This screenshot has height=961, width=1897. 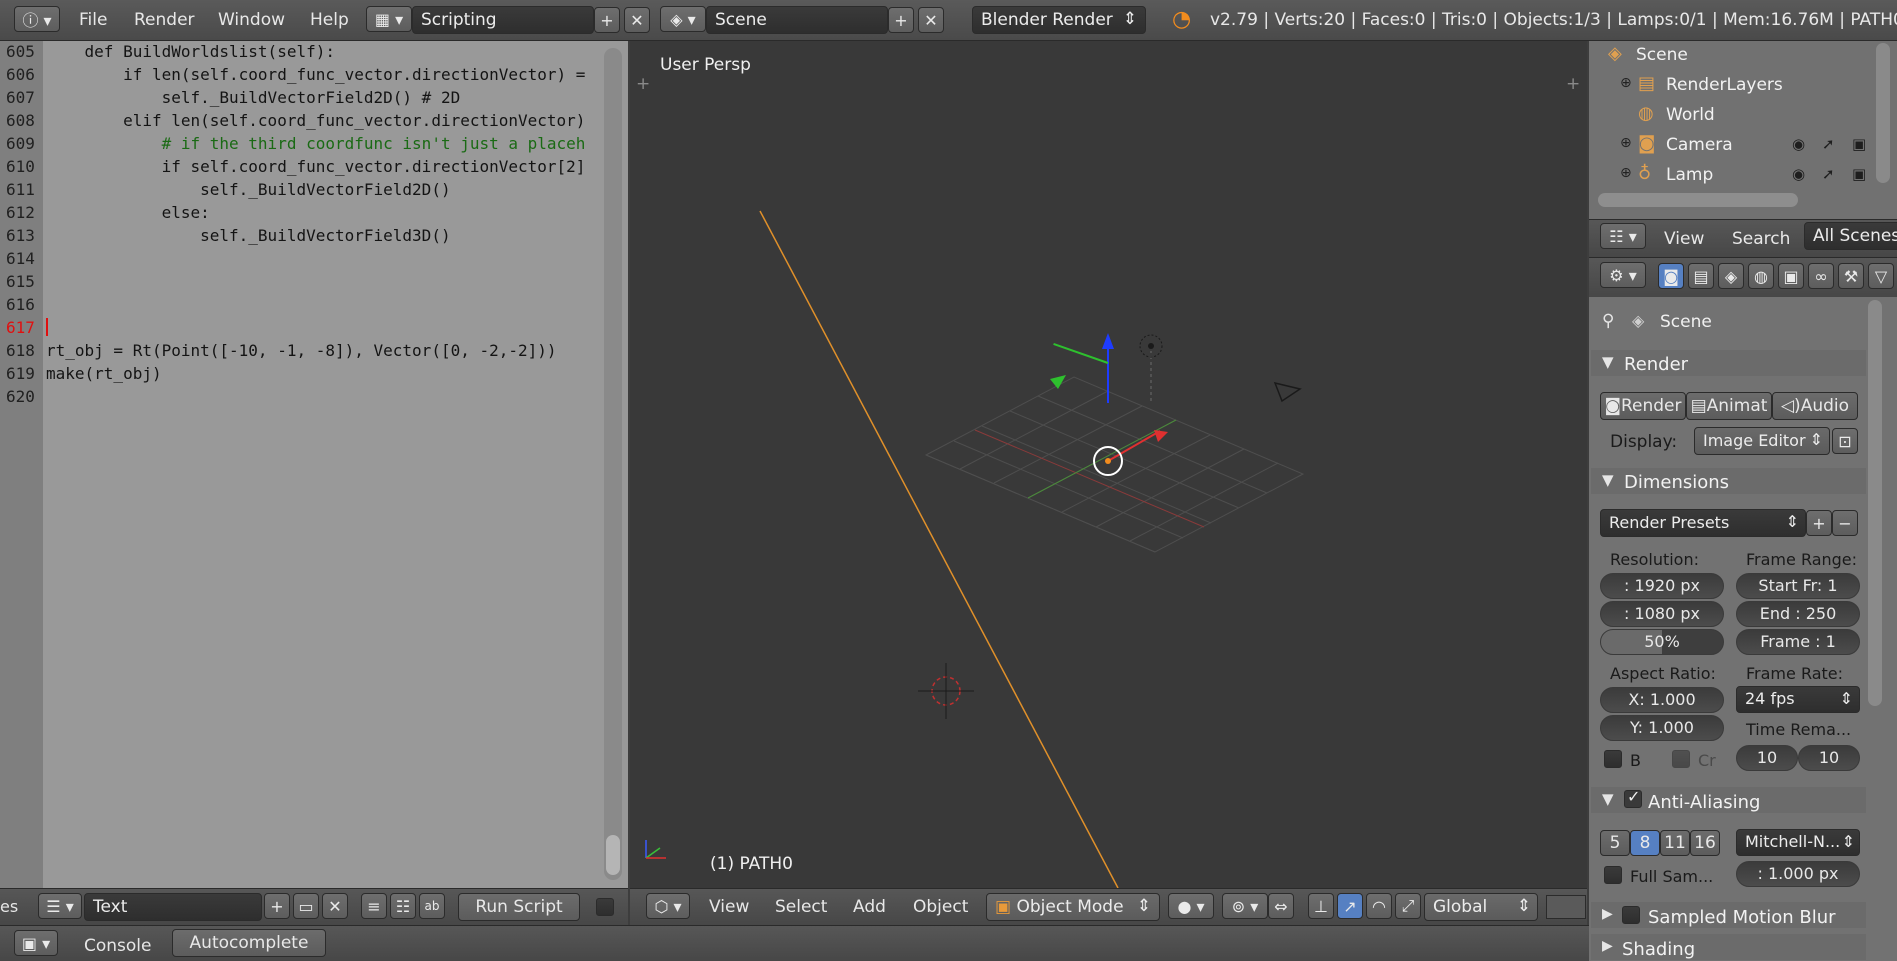 What do you see at coordinates (164, 20) in the screenshot?
I see `menu-render: Render` at bounding box center [164, 20].